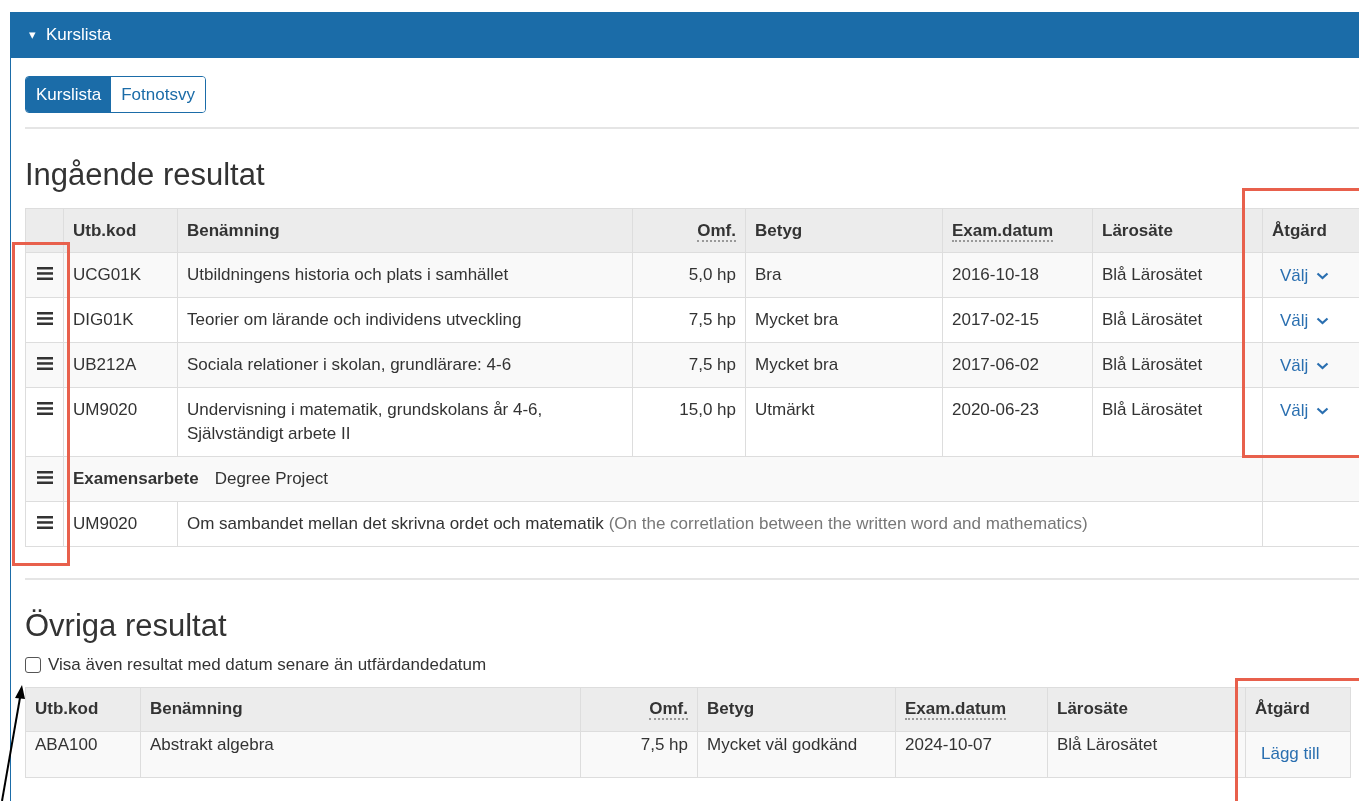 The image size is (1359, 801). I want to click on exam-date: 2017-06-02, so click(995, 364).